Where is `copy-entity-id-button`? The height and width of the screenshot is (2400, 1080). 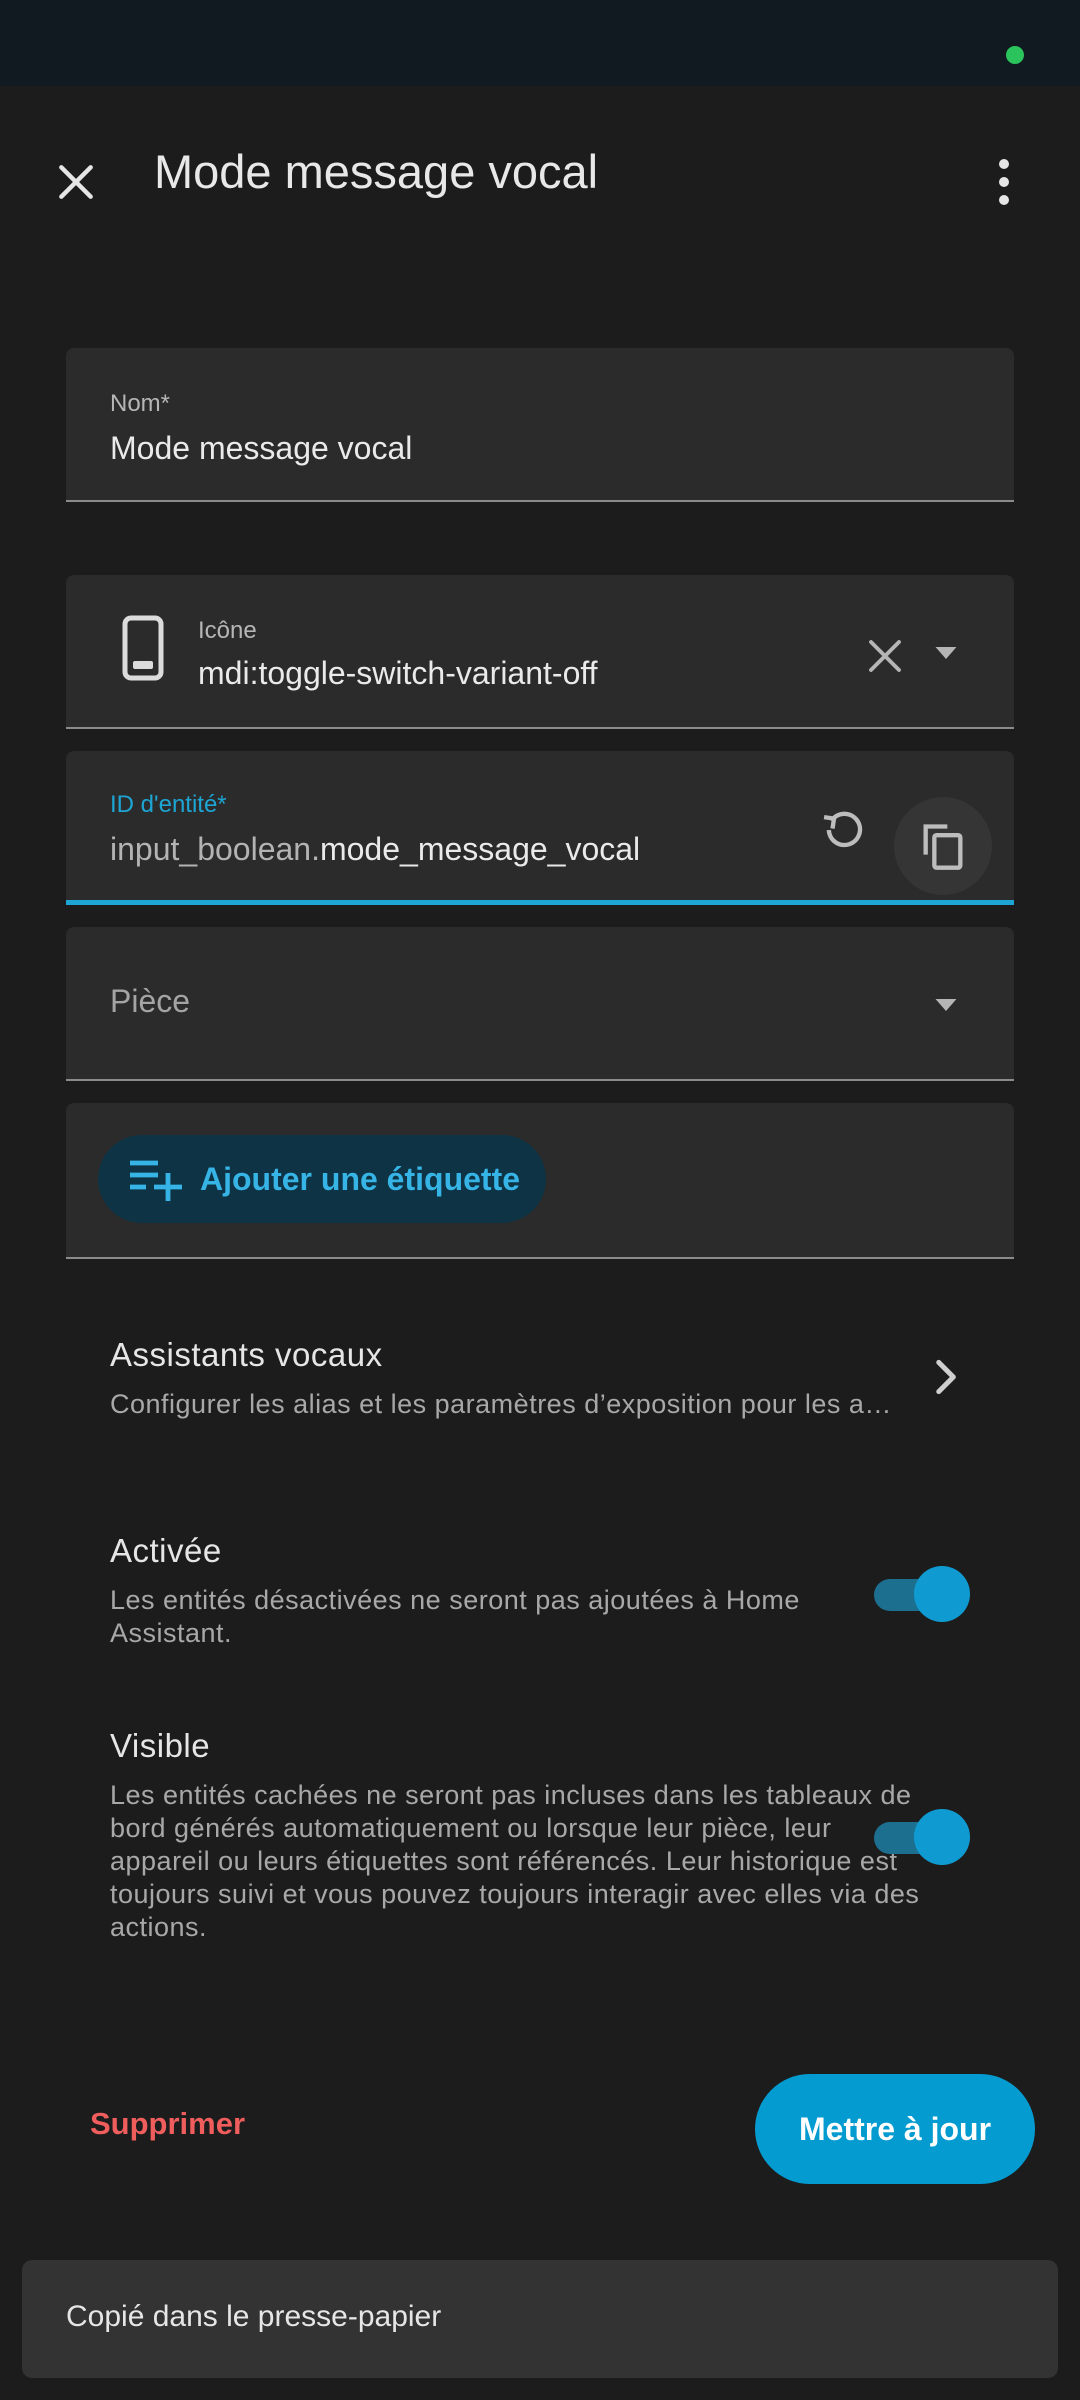 copy-entity-id-button is located at coordinates (943, 846).